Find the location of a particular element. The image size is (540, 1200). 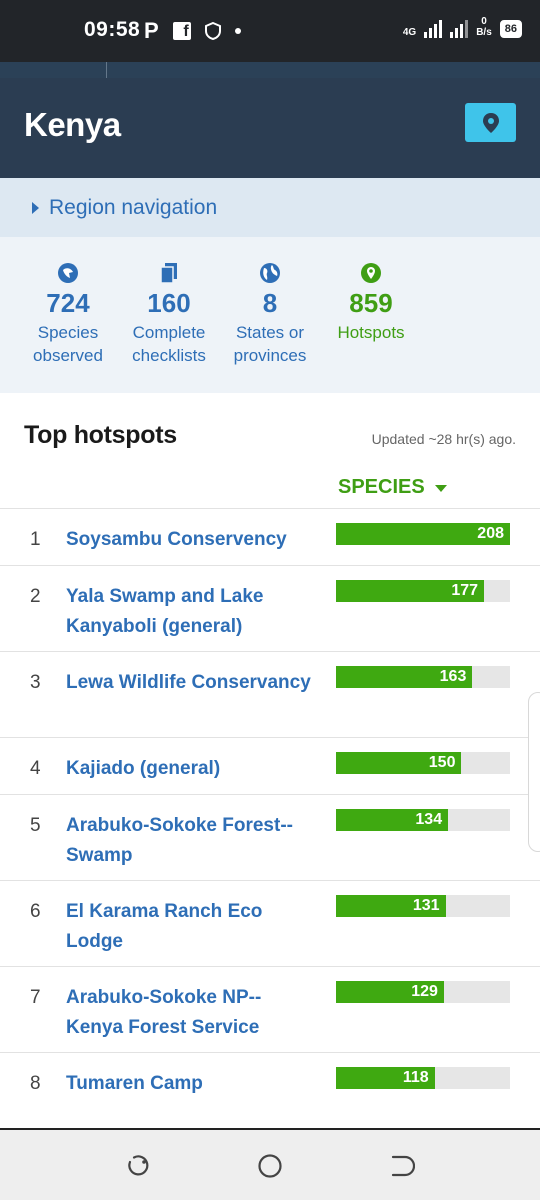

species-count-bar: 163 is located at coordinates (423, 677).